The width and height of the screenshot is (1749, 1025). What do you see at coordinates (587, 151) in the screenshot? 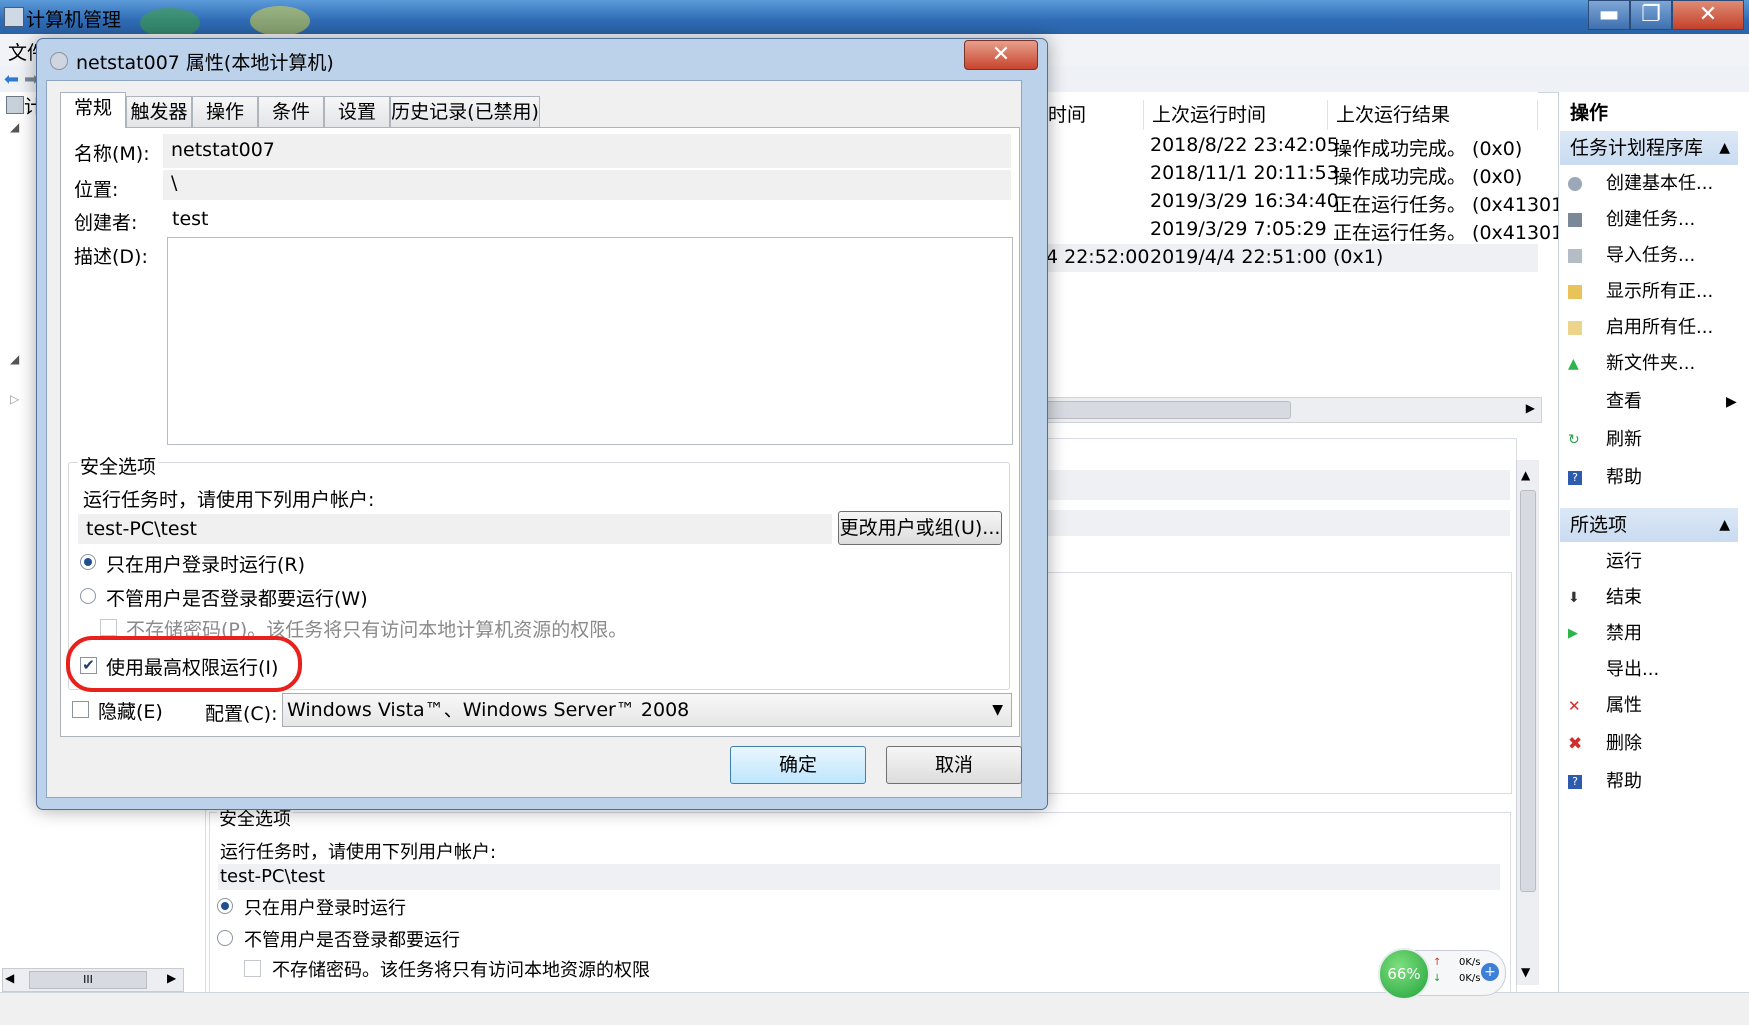
I see `name-field: netstat007` at bounding box center [587, 151].